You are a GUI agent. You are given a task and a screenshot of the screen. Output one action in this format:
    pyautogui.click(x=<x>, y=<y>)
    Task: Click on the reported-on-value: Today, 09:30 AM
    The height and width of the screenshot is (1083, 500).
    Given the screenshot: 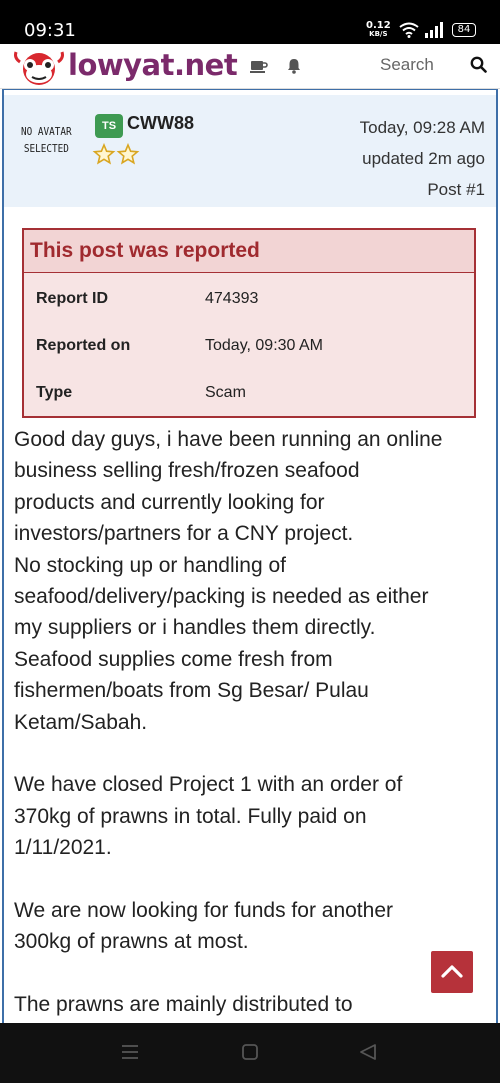 What is the action you would take?
    pyautogui.click(x=264, y=345)
    